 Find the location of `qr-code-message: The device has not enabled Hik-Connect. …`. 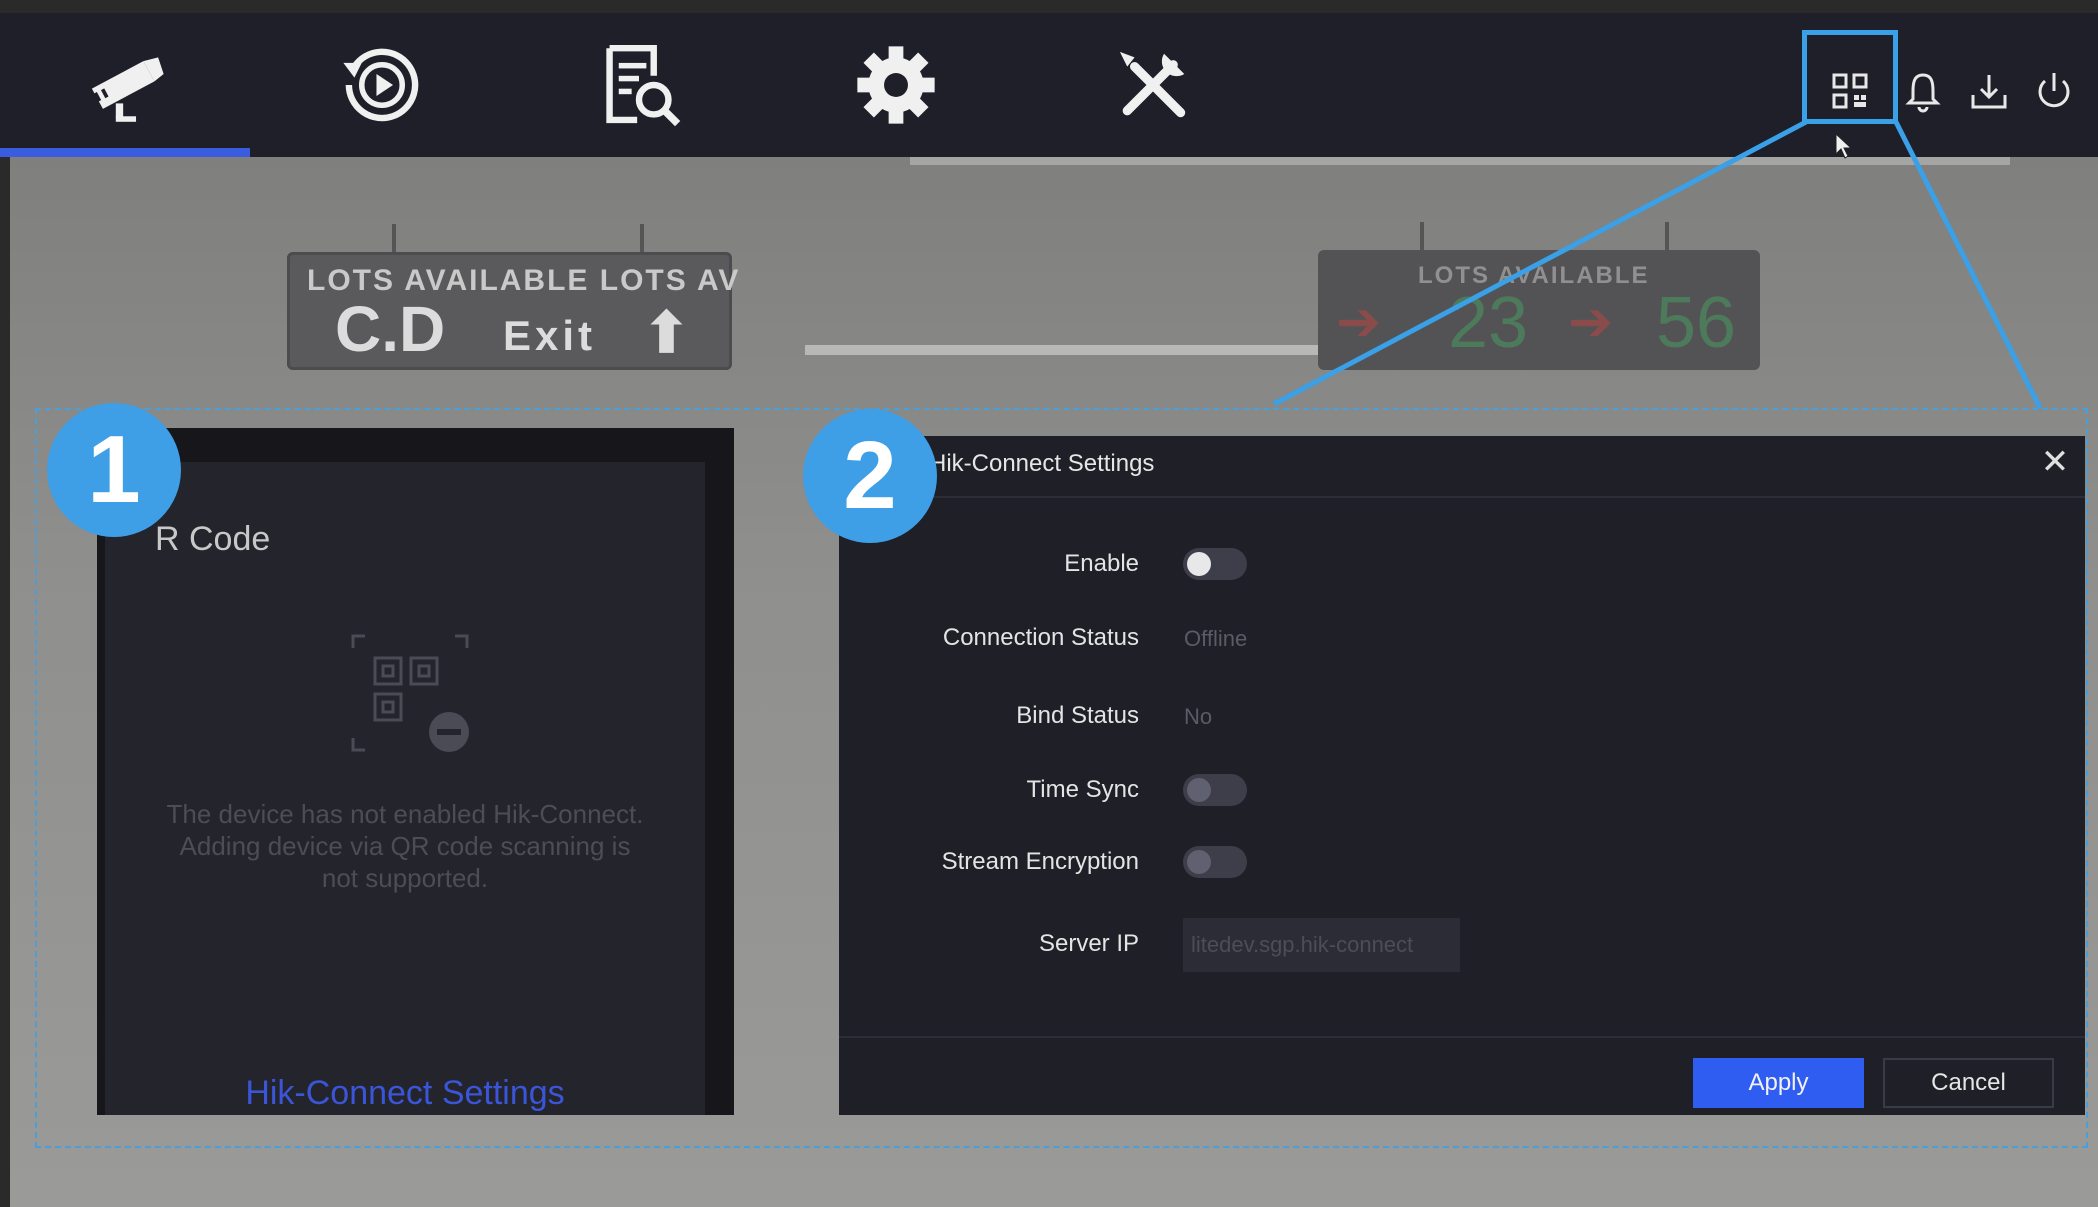

qr-code-message: The device has not enabled Hik-Connect. … is located at coordinates (405, 846).